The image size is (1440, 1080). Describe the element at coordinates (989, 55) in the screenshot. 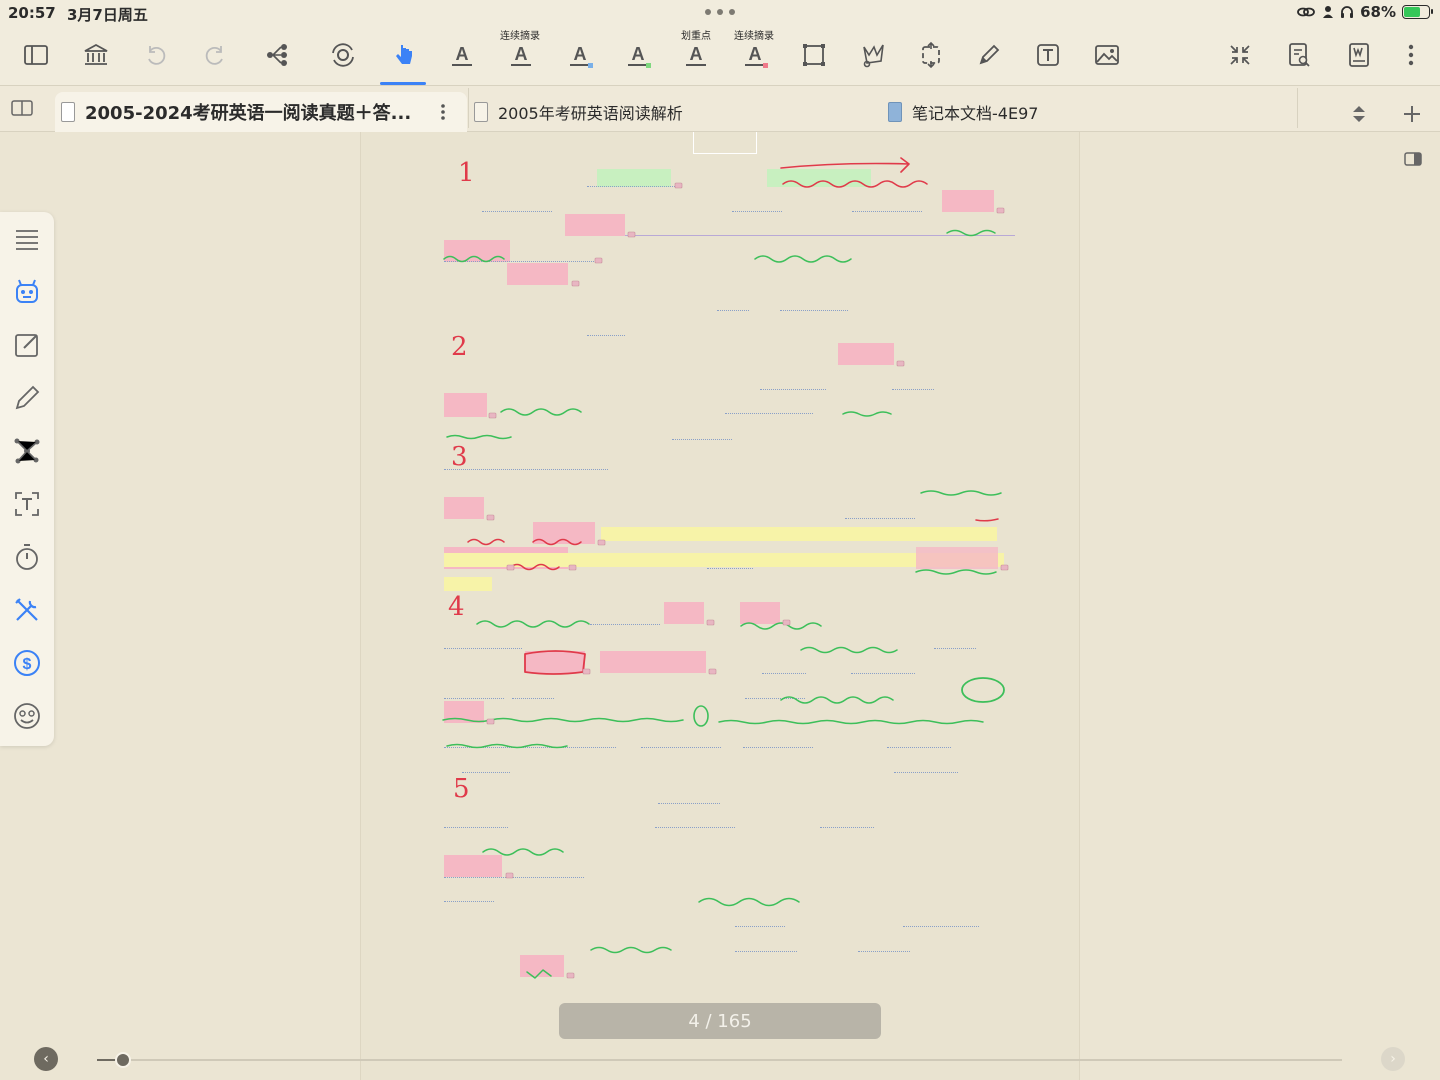

I see `pencil-icon` at that location.